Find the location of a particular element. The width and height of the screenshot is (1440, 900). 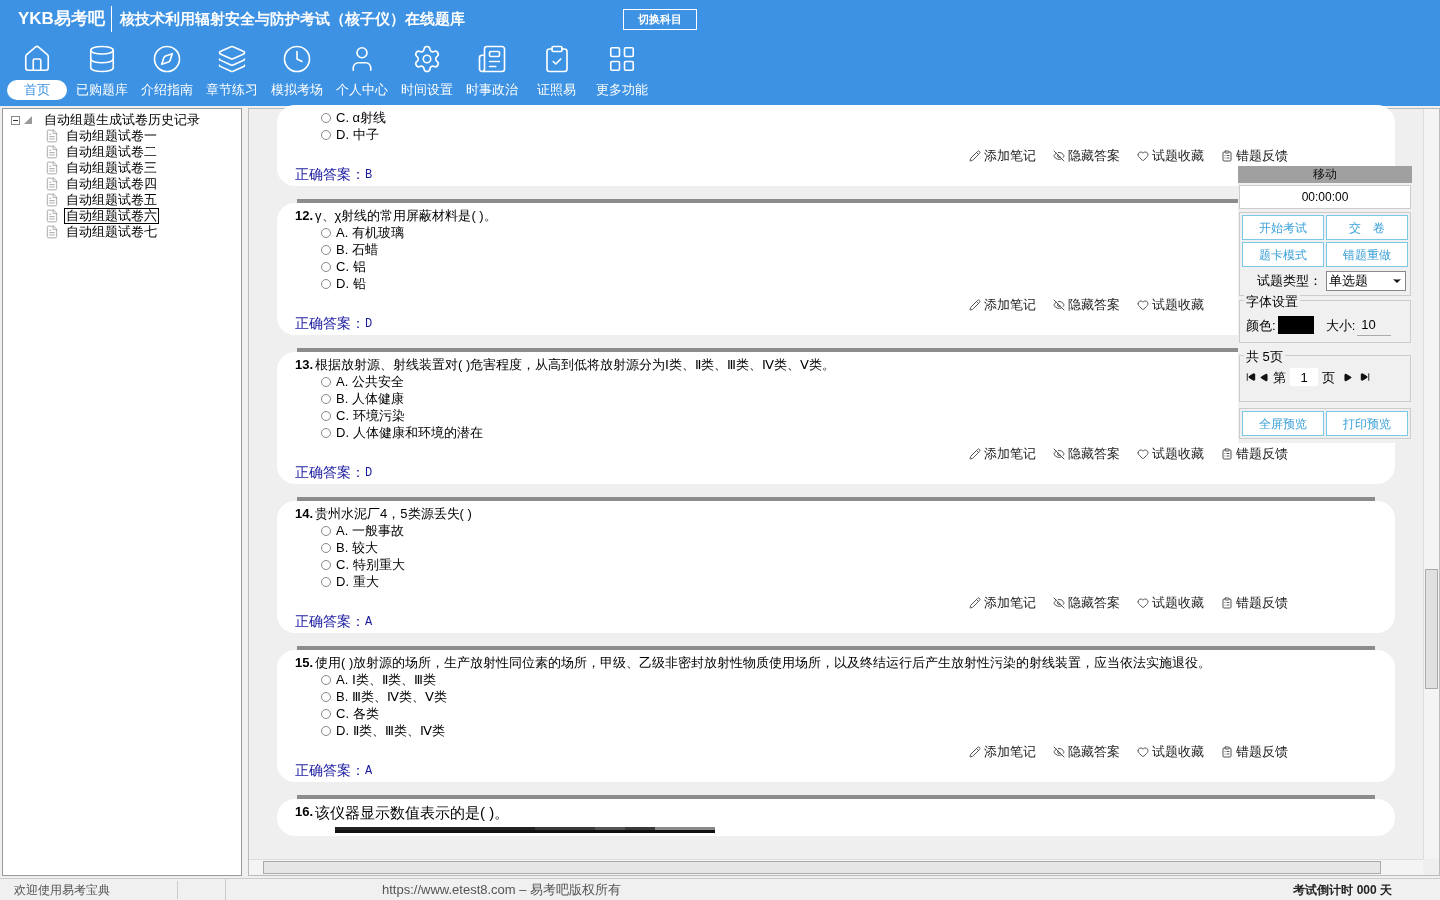

tree-item: 自动组题试卷四 is located at coordinates (111, 184).